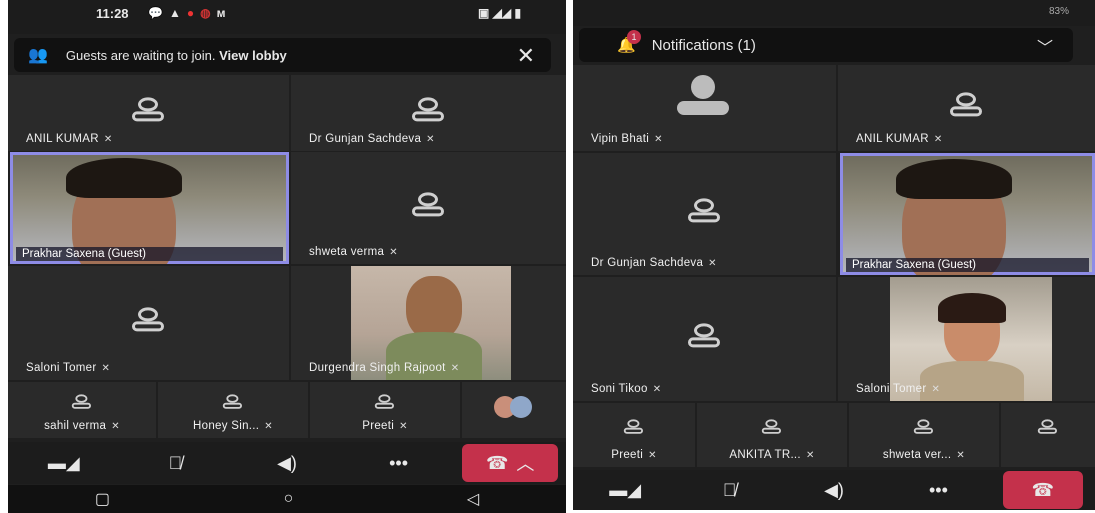 The image size is (1095, 513). I want to click on person-body-icon, so click(703, 108).